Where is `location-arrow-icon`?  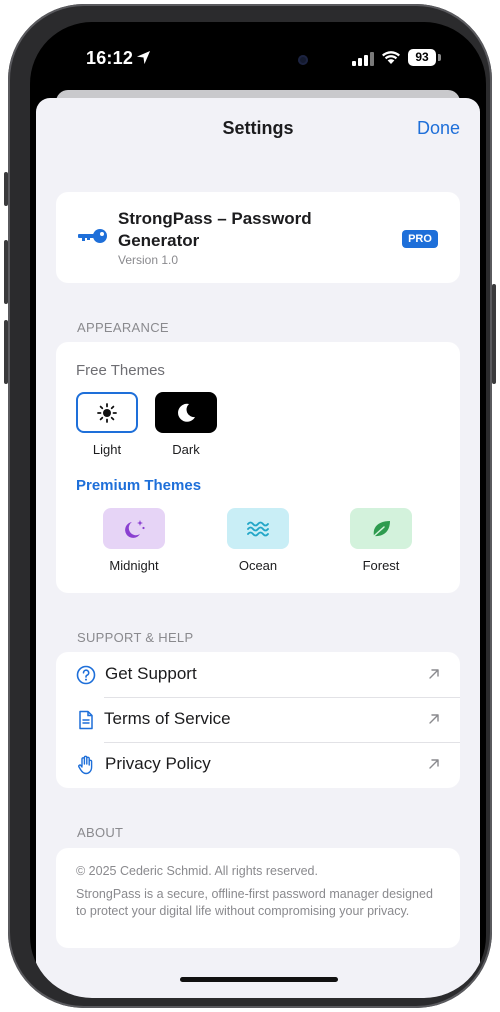
location-arrow-icon is located at coordinates (143, 57).